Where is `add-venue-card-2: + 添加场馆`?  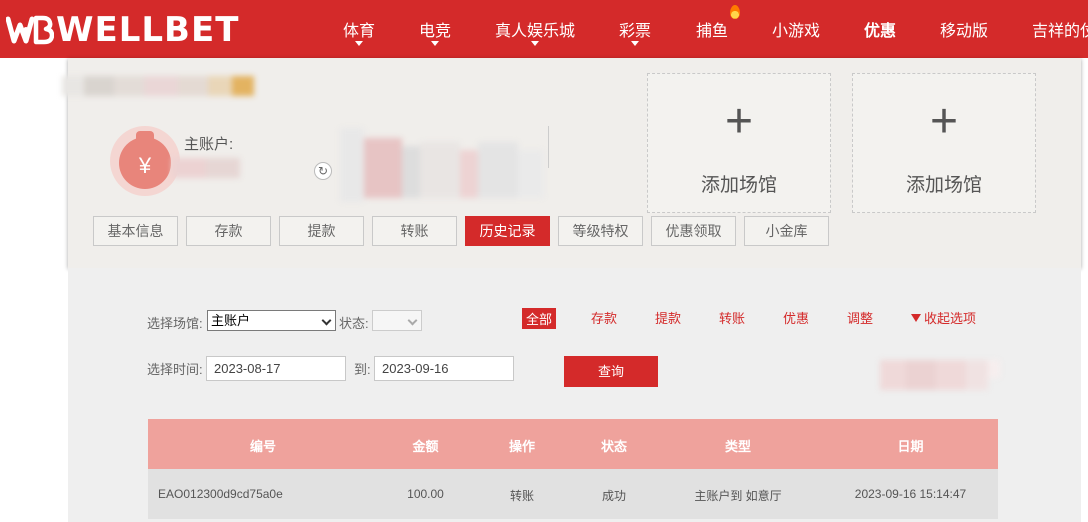 add-venue-card-2: + 添加场馆 is located at coordinates (944, 143).